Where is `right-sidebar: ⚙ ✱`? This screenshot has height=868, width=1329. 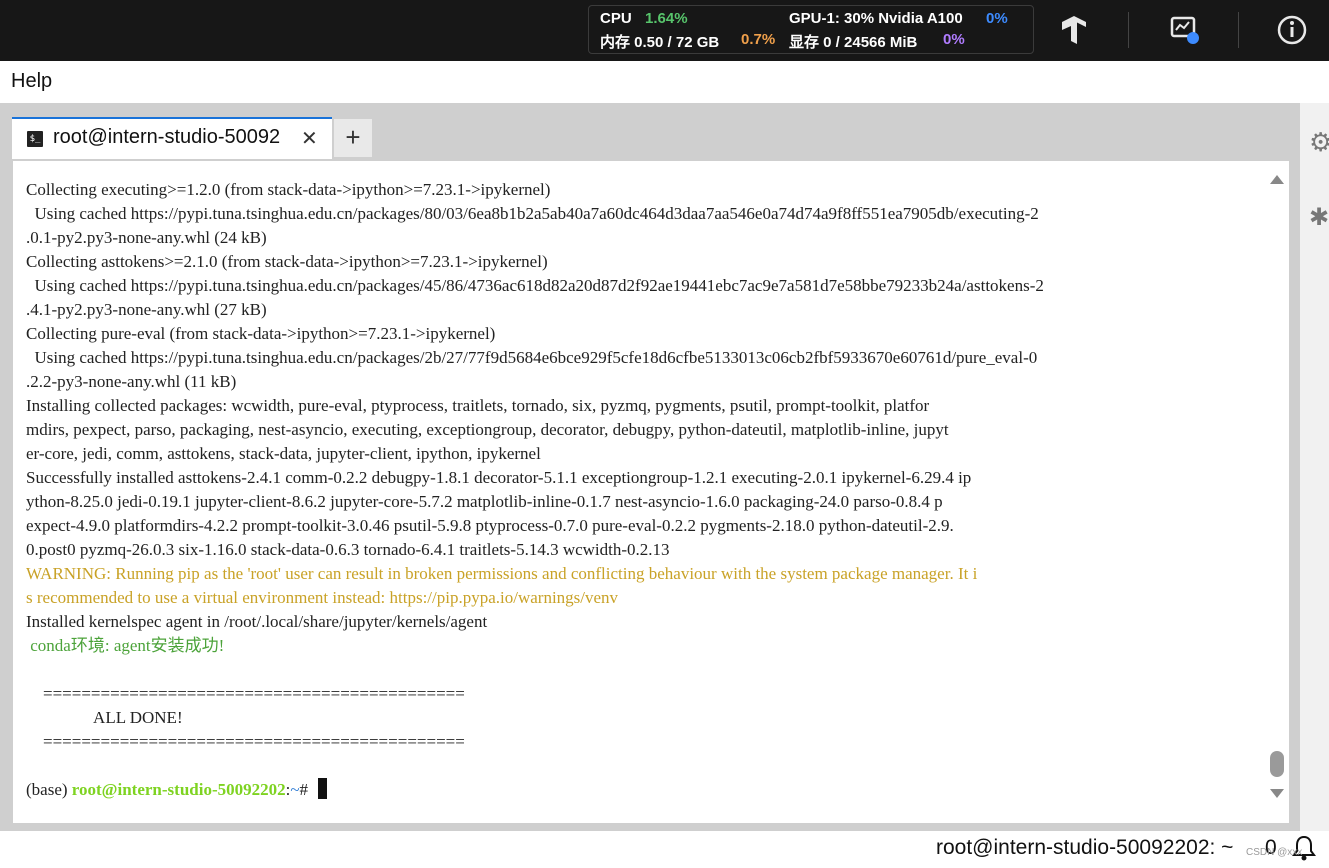 right-sidebar: ⚙ ✱ is located at coordinates (1314, 467).